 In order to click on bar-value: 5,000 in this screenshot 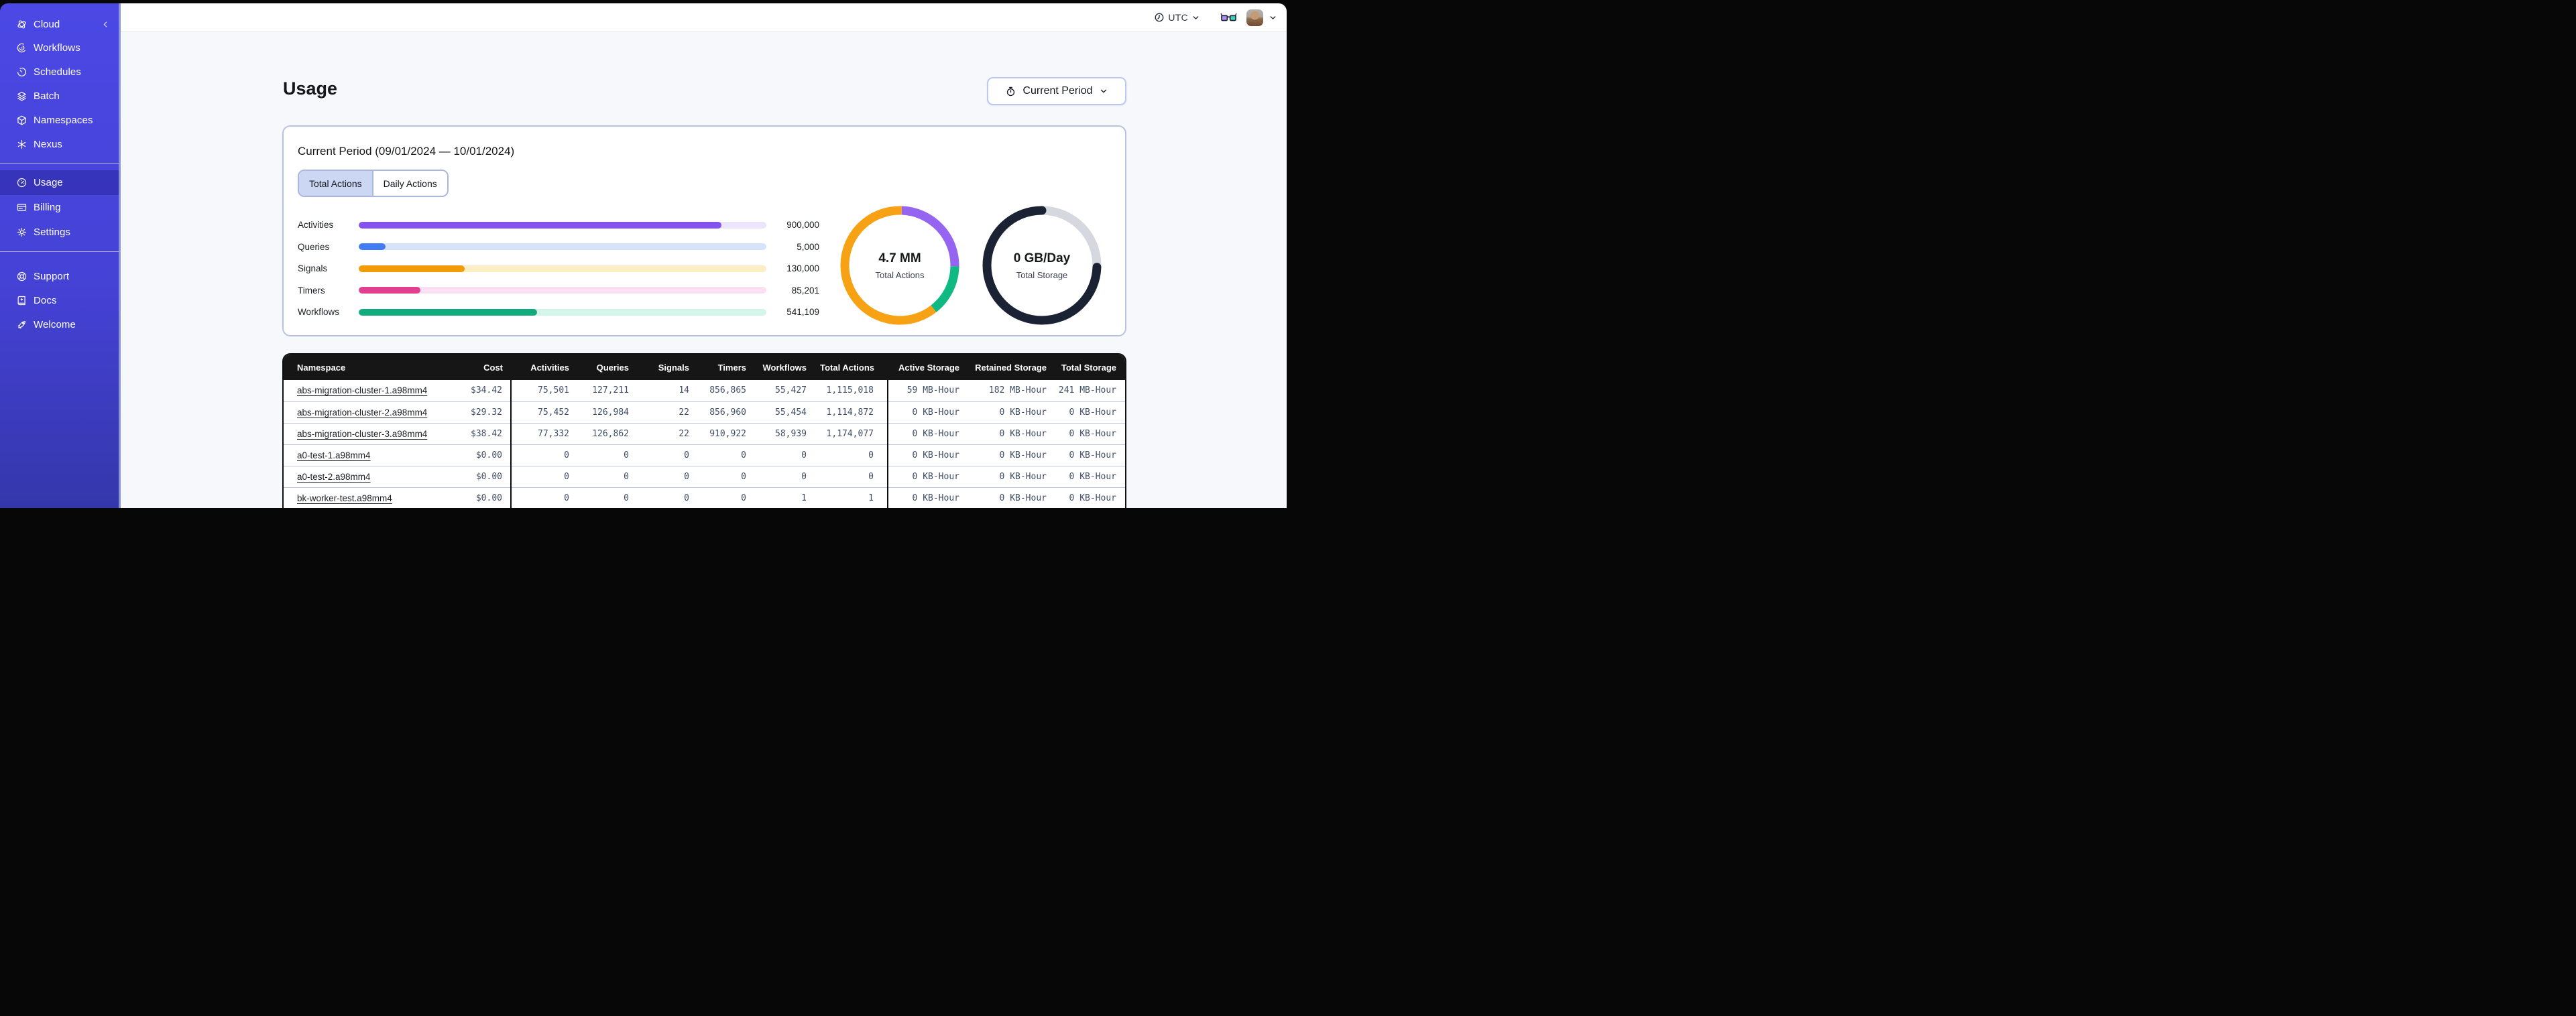, I will do `click(808, 246)`.